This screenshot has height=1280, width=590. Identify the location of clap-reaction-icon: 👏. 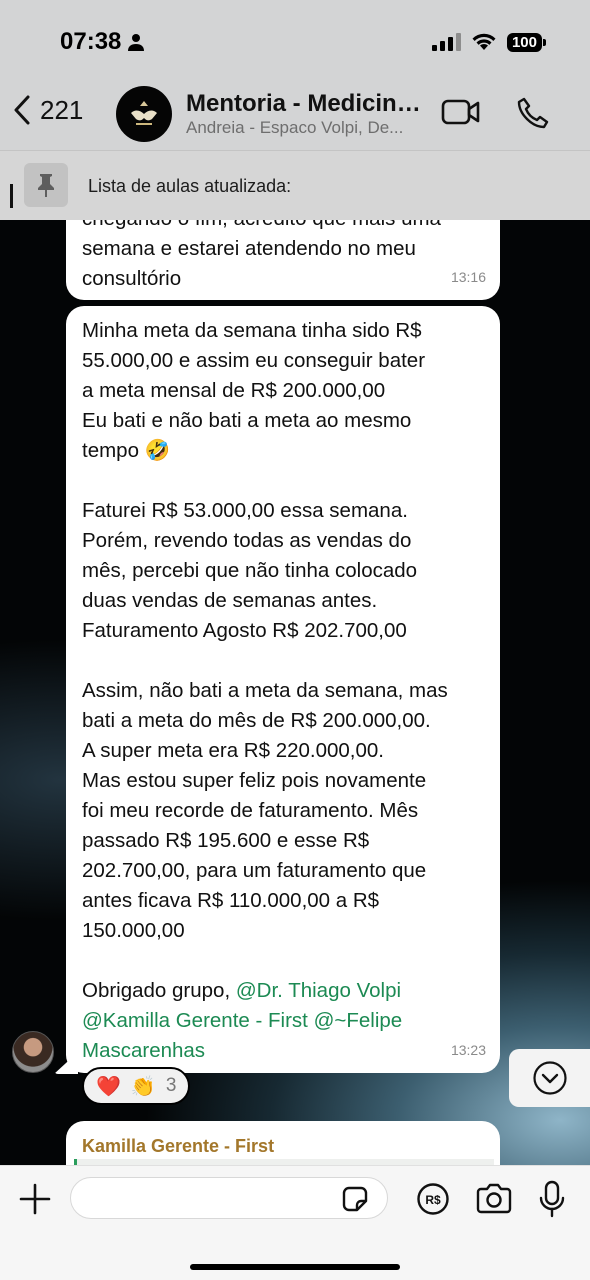
(143, 1086).